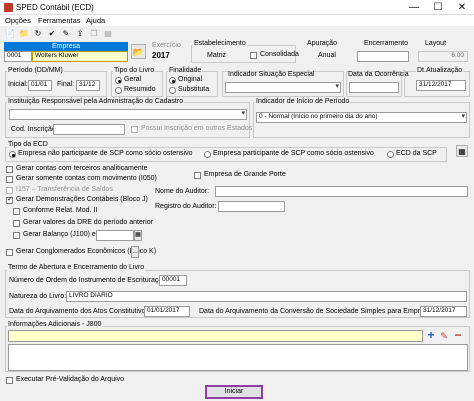  Describe the element at coordinates (118, 90) in the screenshot. I see `resumido-radio` at that location.